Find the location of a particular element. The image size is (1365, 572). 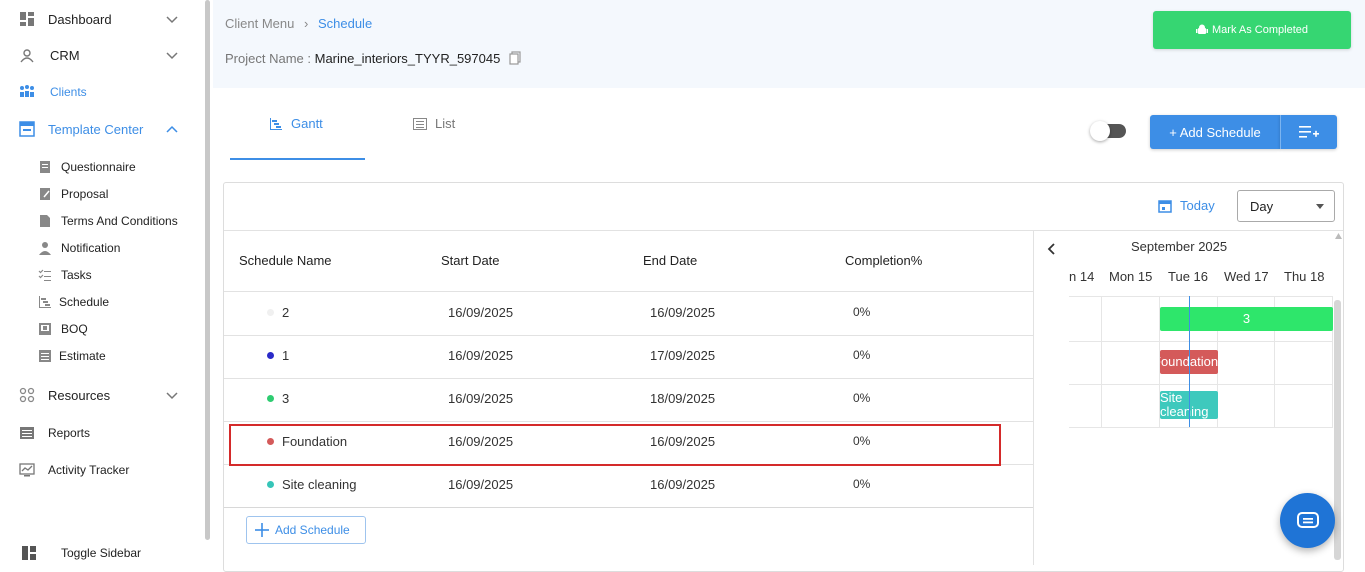

toggle-sidebar-button: Toggle Sidebar is located at coordinates (100, 553).